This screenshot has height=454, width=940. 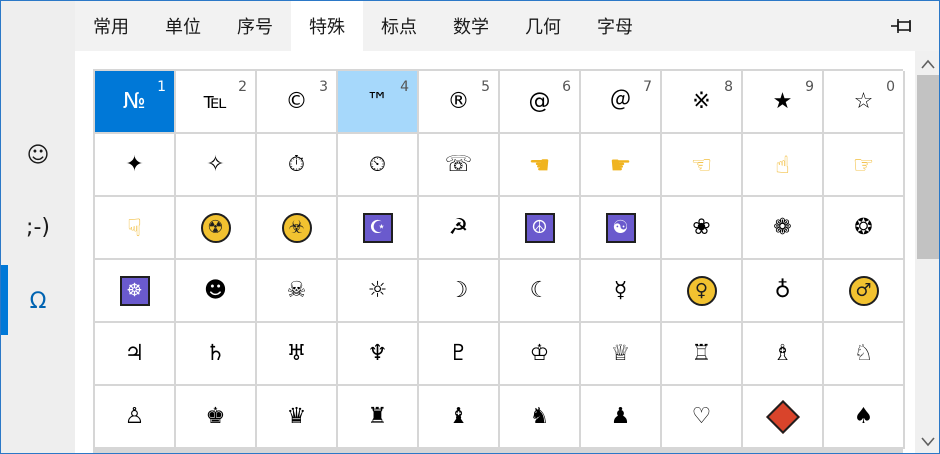 What do you see at coordinates (459, 102) in the screenshot?
I see `symbol-cell: ® 5` at bounding box center [459, 102].